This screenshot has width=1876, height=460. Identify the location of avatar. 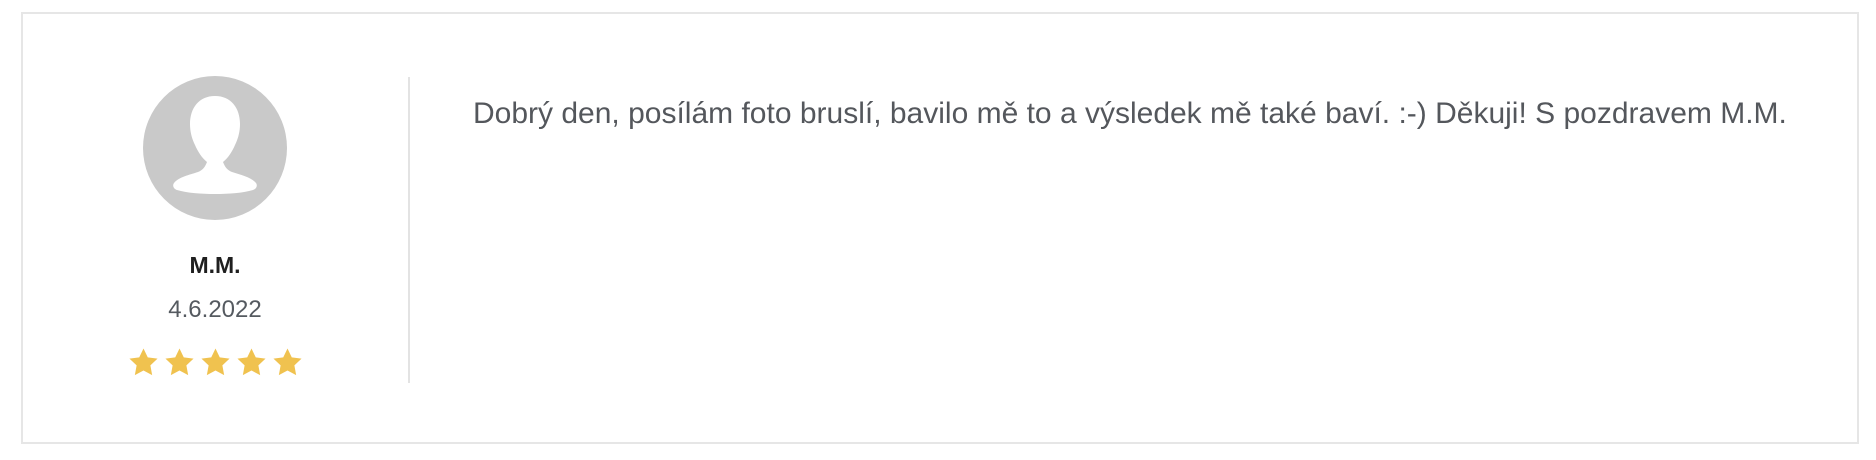
(215, 148).